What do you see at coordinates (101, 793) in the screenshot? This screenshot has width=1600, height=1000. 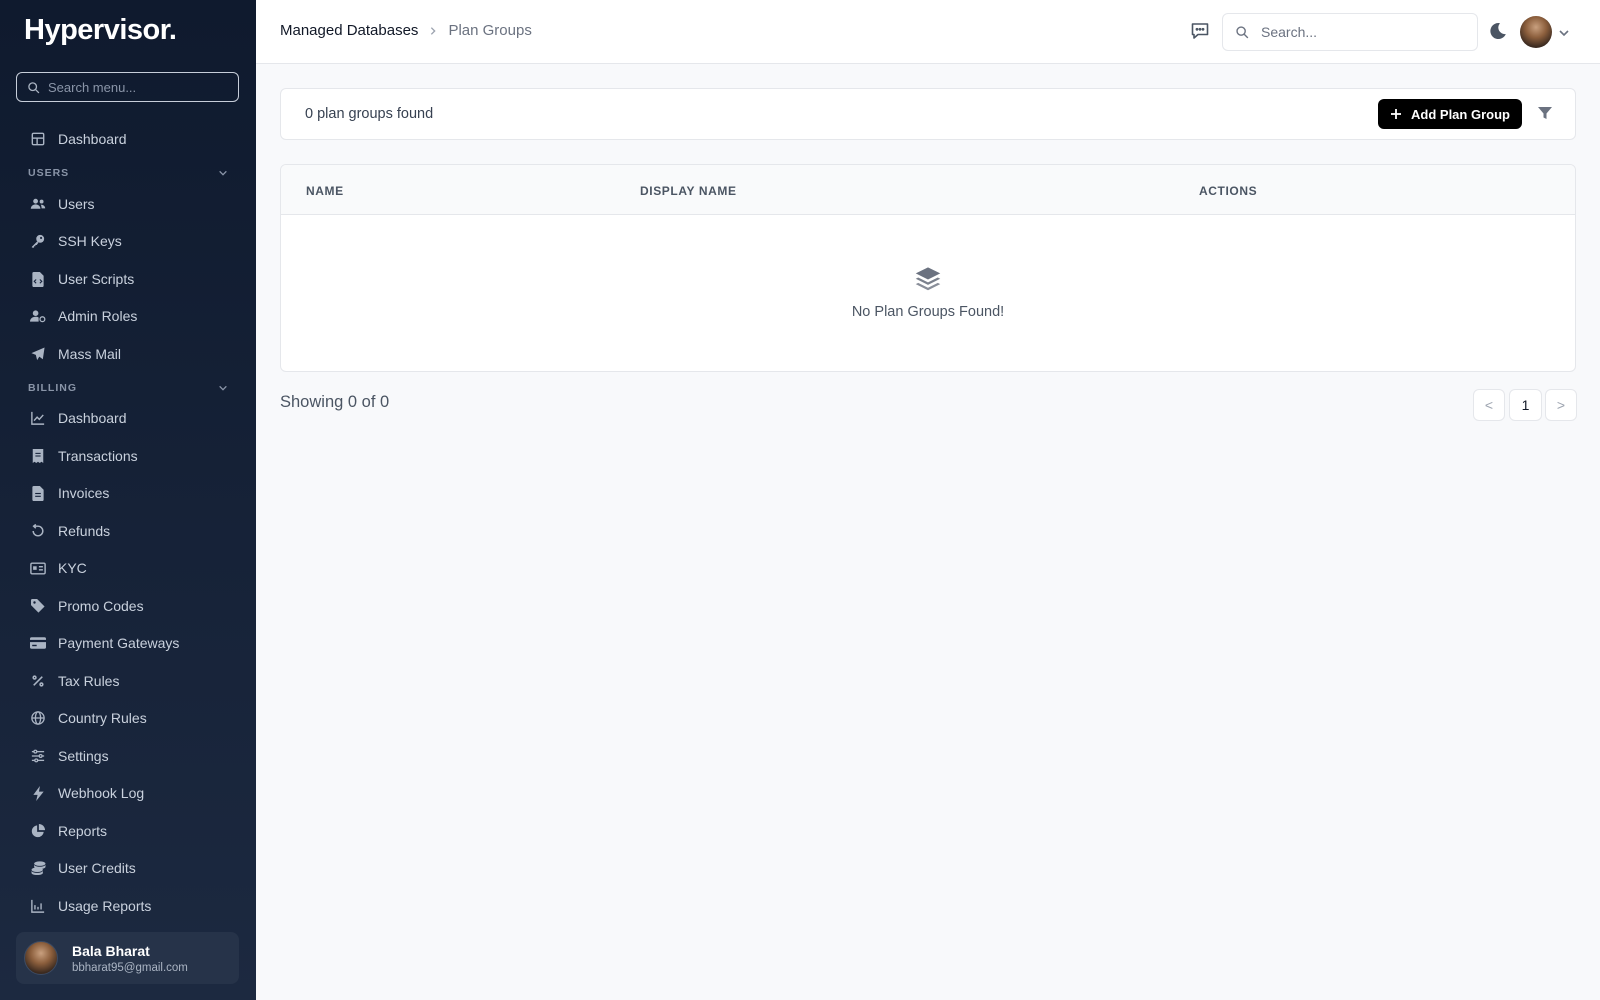 I see `sidebar-item-label: Webhook Log` at bounding box center [101, 793].